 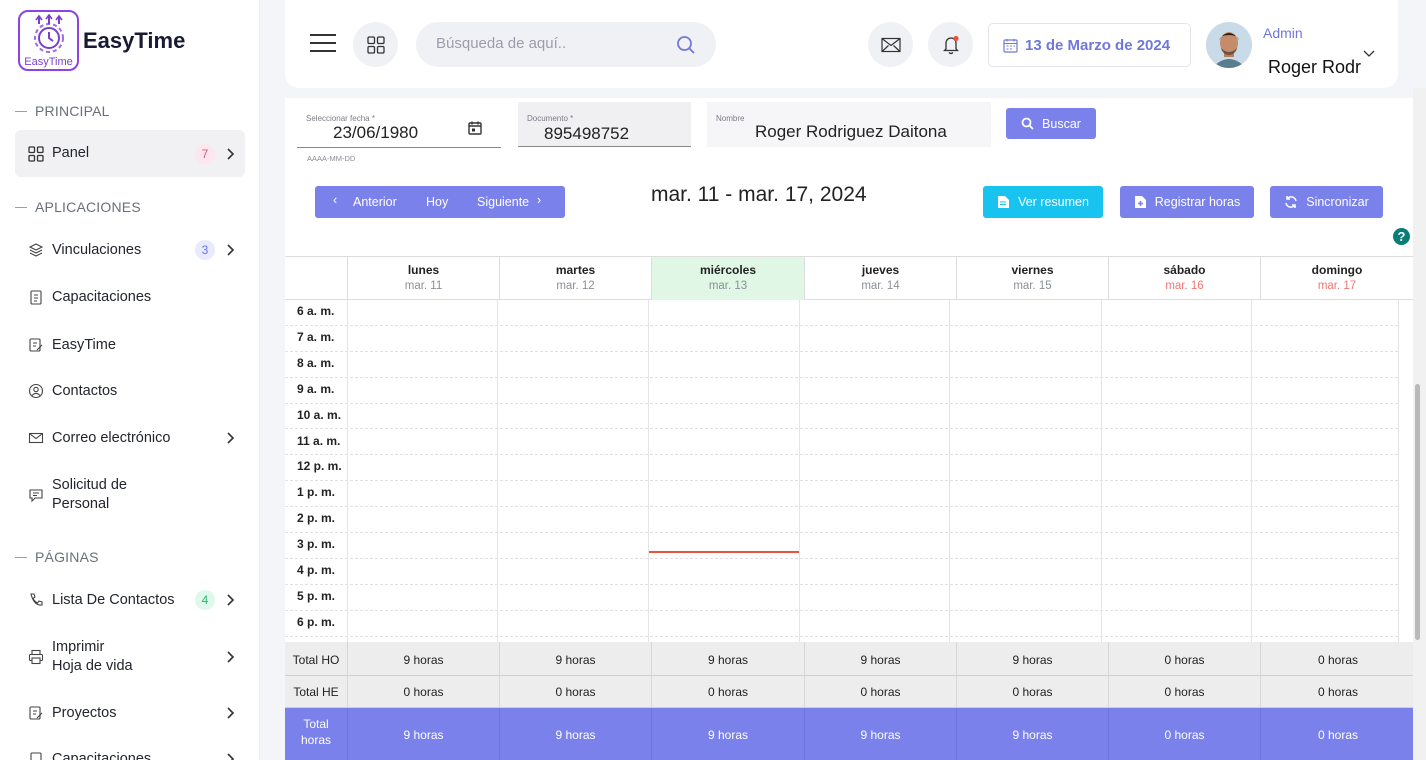 What do you see at coordinates (1417, 512) in the screenshot?
I see `scrollbar-thumb` at bounding box center [1417, 512].